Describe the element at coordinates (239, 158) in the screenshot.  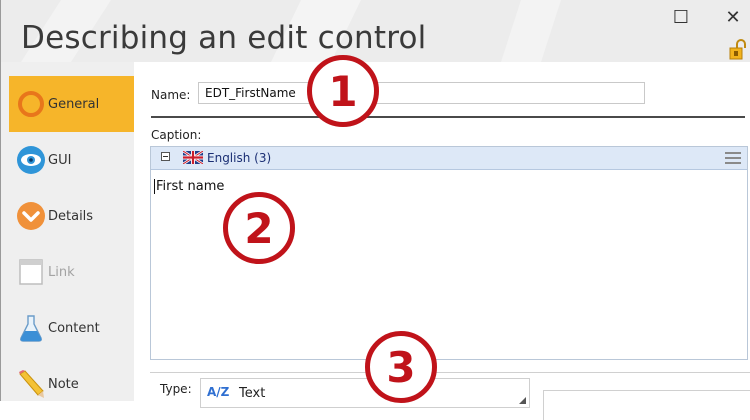
I see `language-label: English (3)` at that location.